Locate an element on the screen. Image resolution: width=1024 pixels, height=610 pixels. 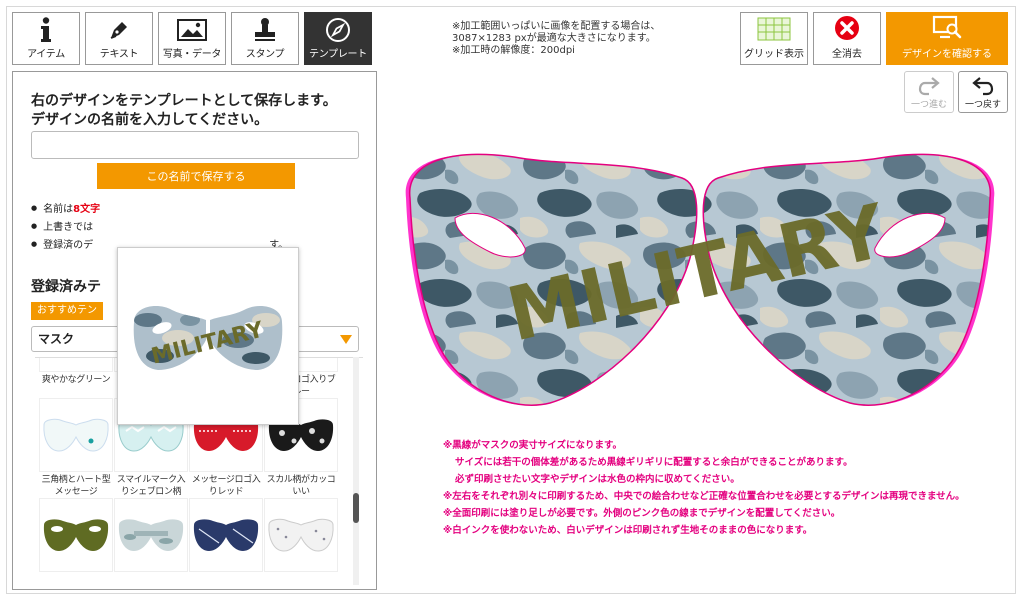
template-scrollbar is located at coordinates (356, 471).